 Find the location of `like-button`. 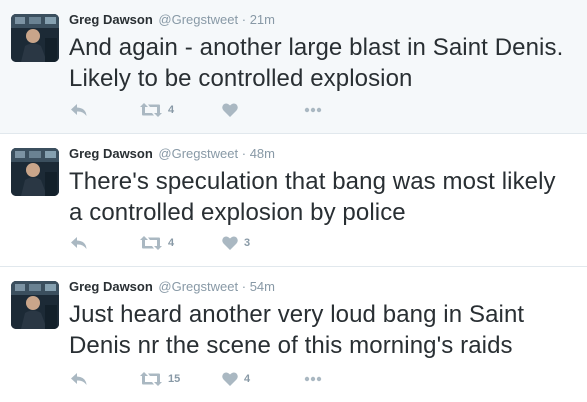

like-button is located at coordinates (263, 110).